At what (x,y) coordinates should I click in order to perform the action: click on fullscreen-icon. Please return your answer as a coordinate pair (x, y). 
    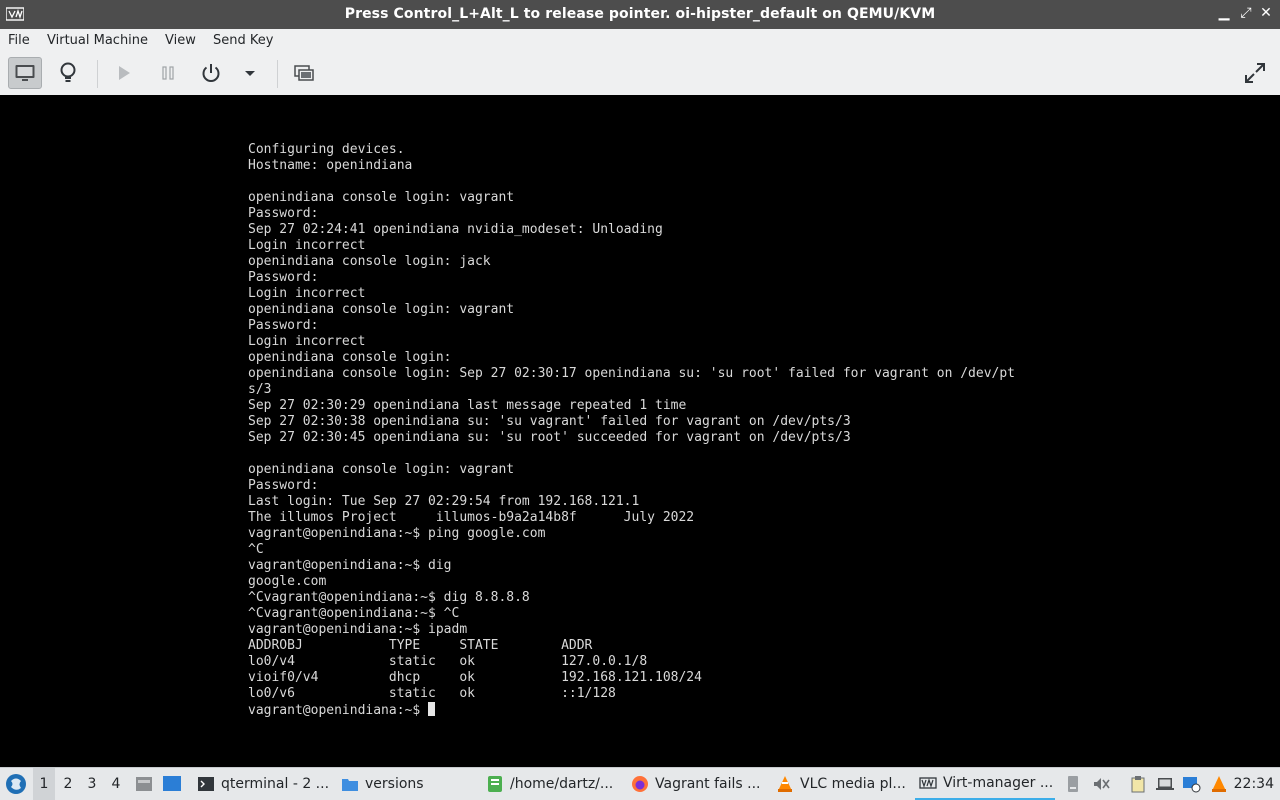
    Looking at the image, I should click on (1255, 73).